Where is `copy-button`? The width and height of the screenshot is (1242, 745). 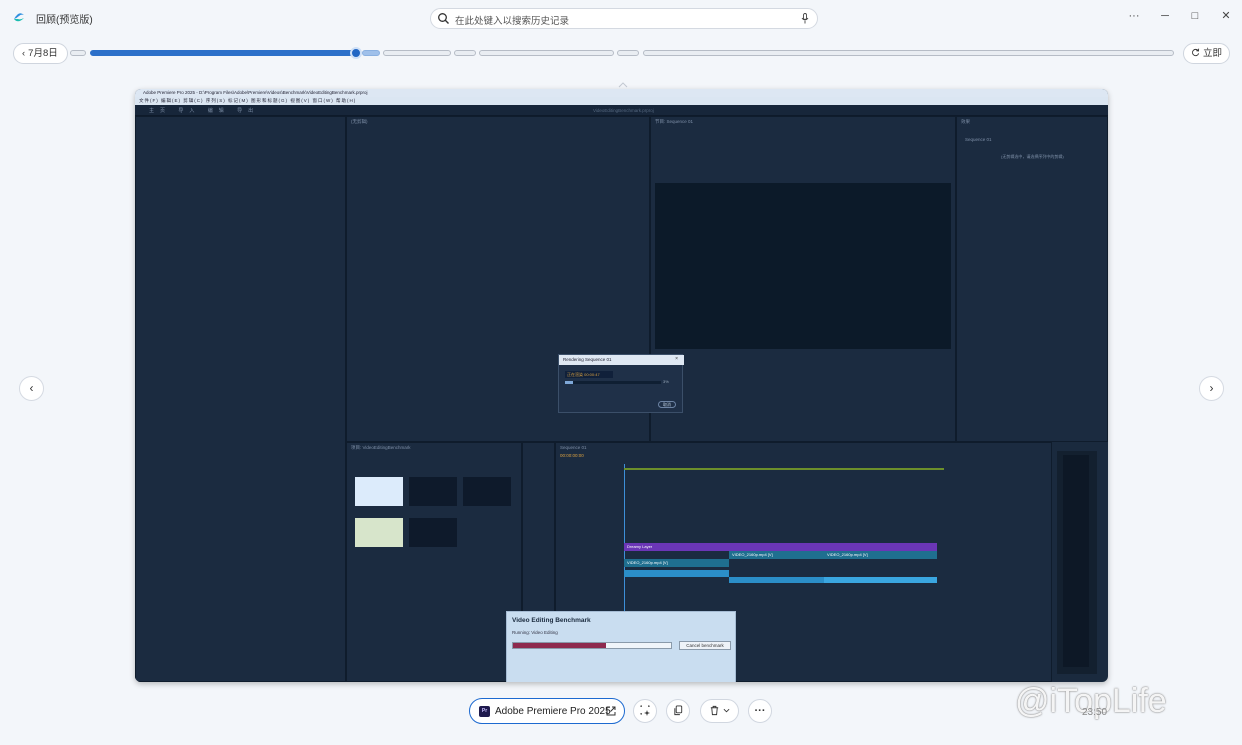
copy-button is located at coordinates (678, 711).